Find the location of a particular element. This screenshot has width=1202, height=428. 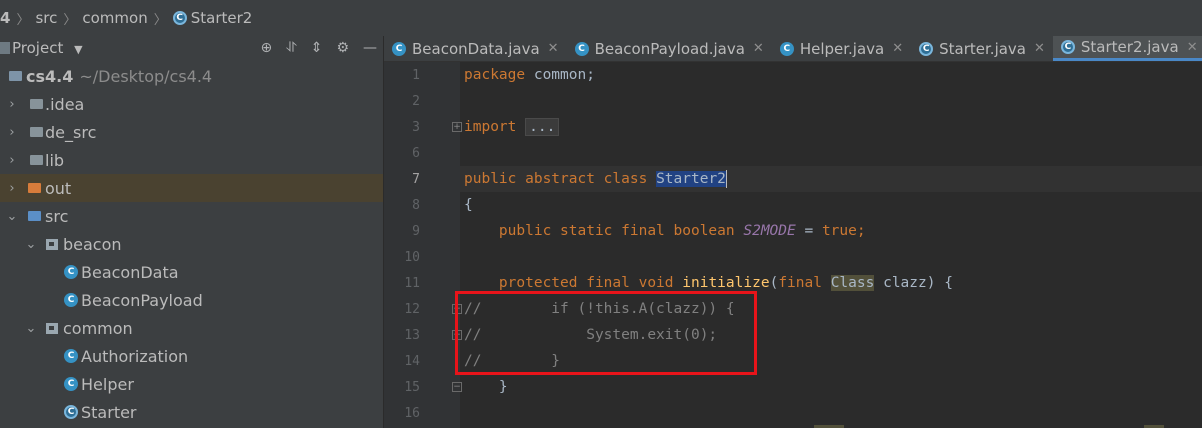

expand-all-icon: ⥯ is located at coordinates (291, 48).